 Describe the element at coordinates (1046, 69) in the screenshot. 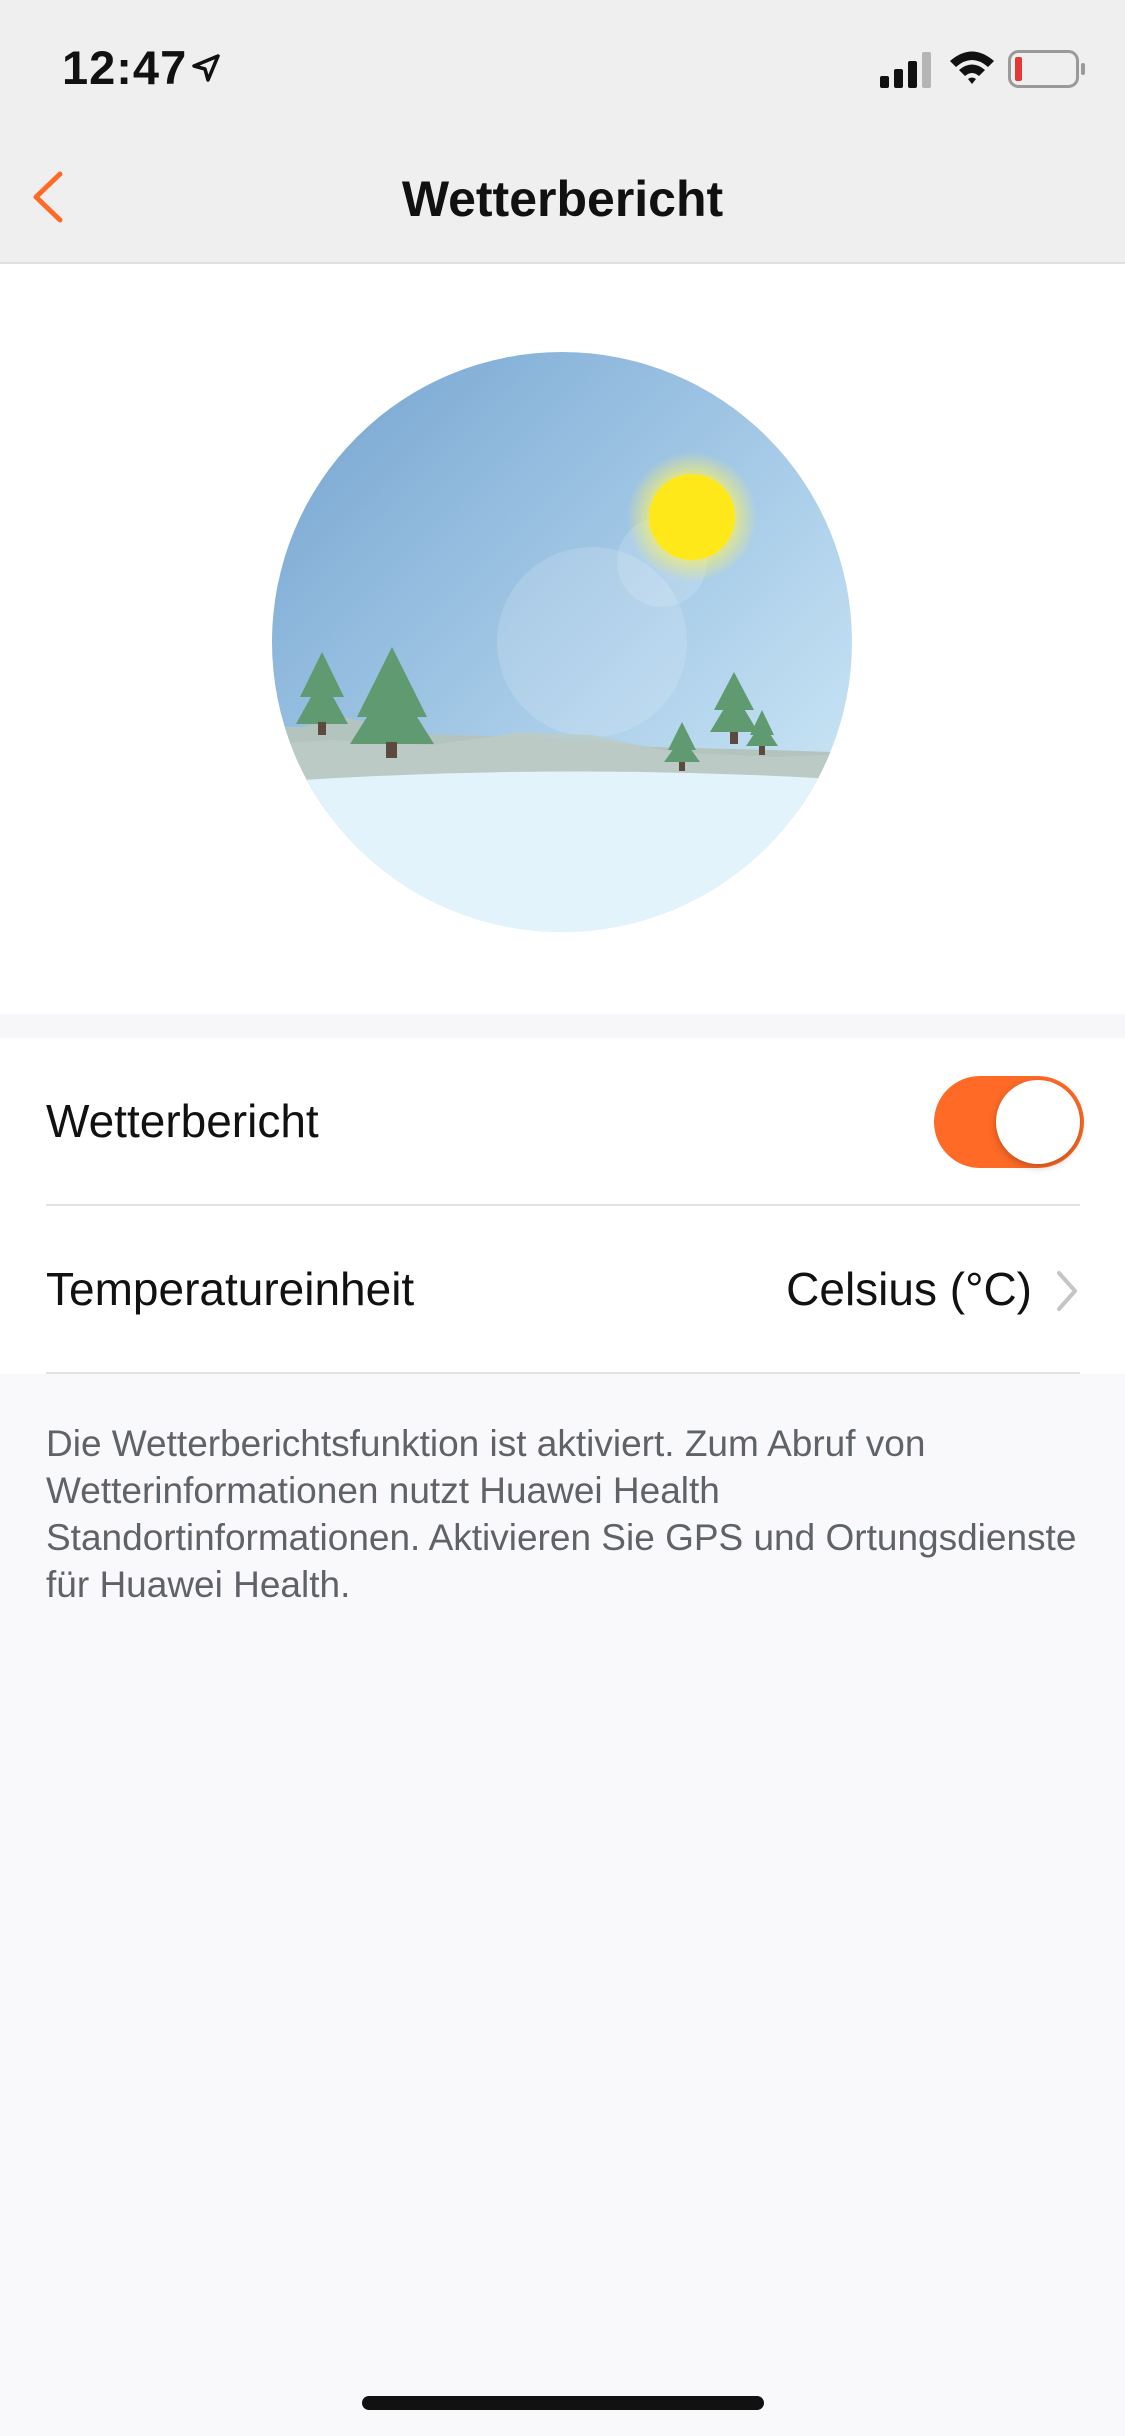

I see `battery-low-icon` at that location.